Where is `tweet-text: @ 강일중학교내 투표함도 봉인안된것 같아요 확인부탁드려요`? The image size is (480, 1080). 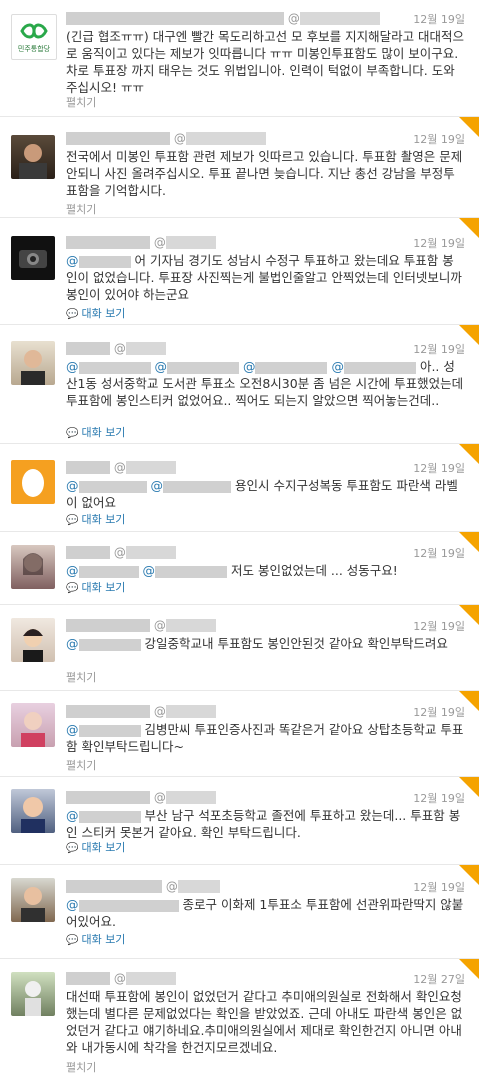
tweet-text: @ 강일중학교내 투표함도 봉인안된것 같아요 확인부탁드려요 is located at coordinates (257, 643).